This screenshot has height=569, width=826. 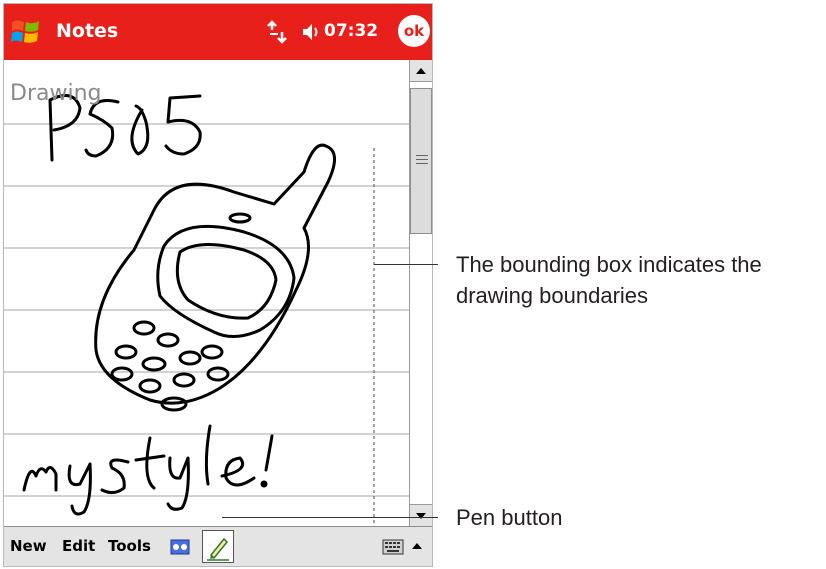 I want to click on scroll-up-button, so click(x=421, y=71).